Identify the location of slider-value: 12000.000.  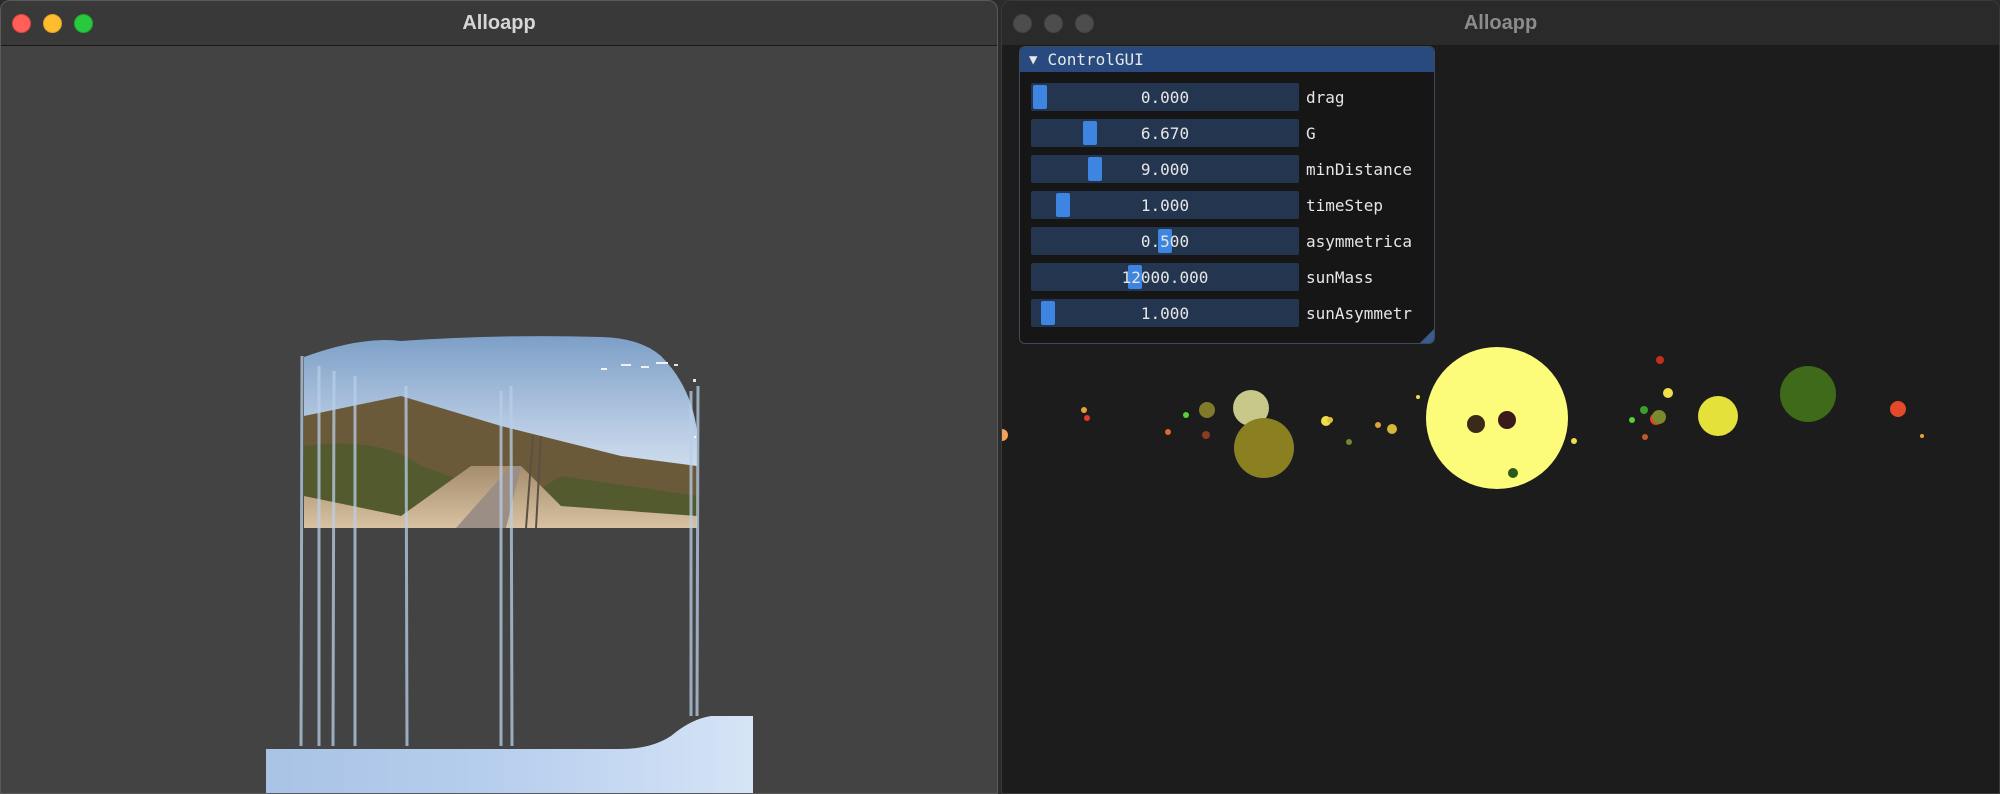
(1165, 277).